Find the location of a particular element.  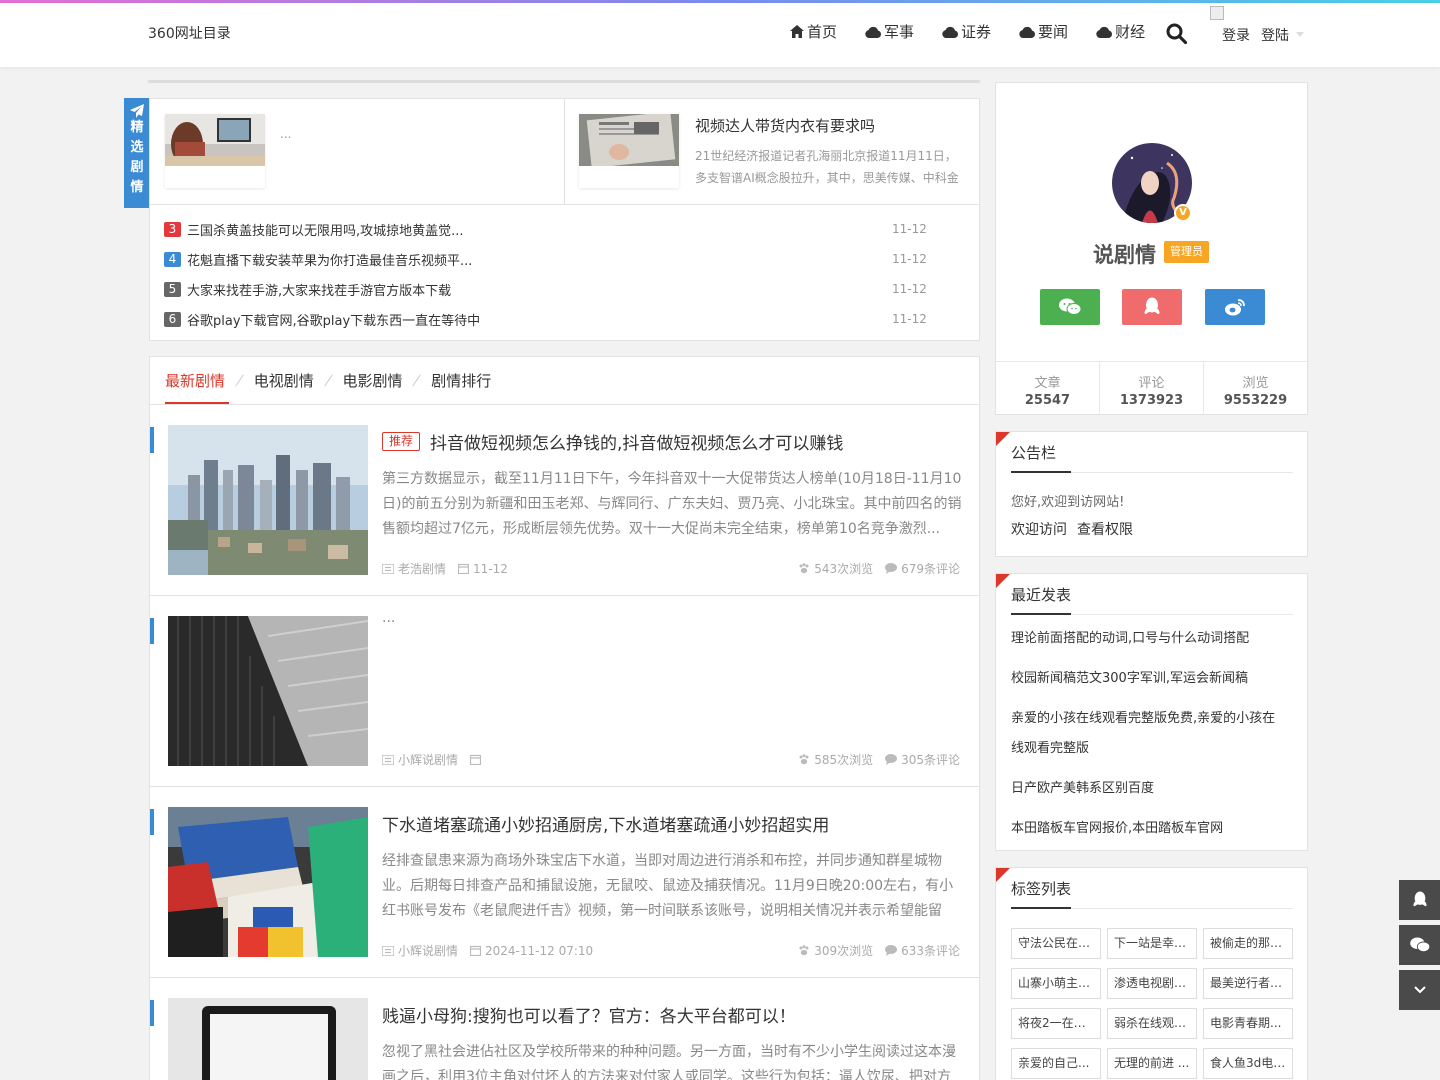

nav-label: 军事 is located at coordinates (899, 32).